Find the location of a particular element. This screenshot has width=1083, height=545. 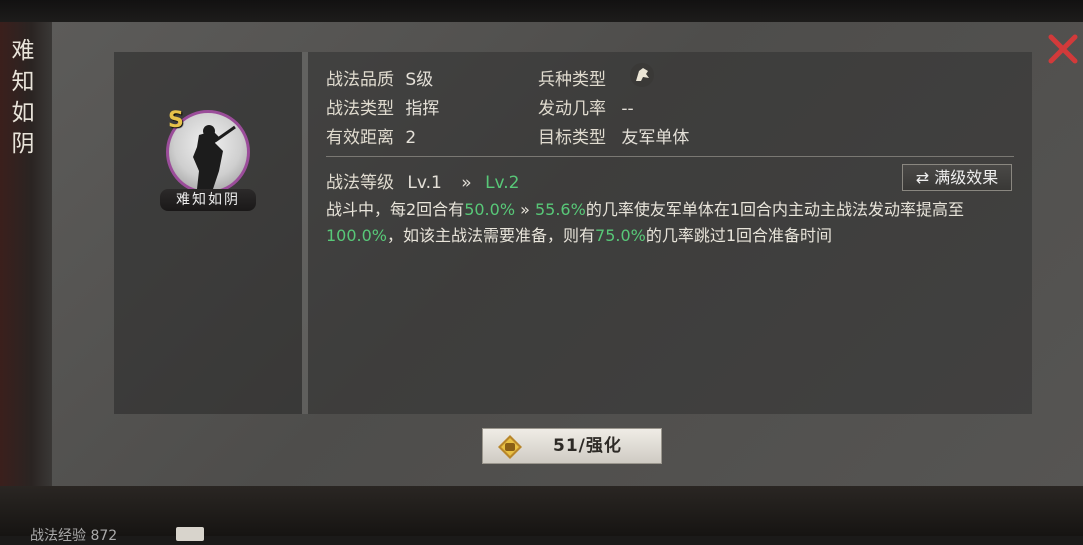

troop-row: 兵种类型 is located at coordinates (572, 77).